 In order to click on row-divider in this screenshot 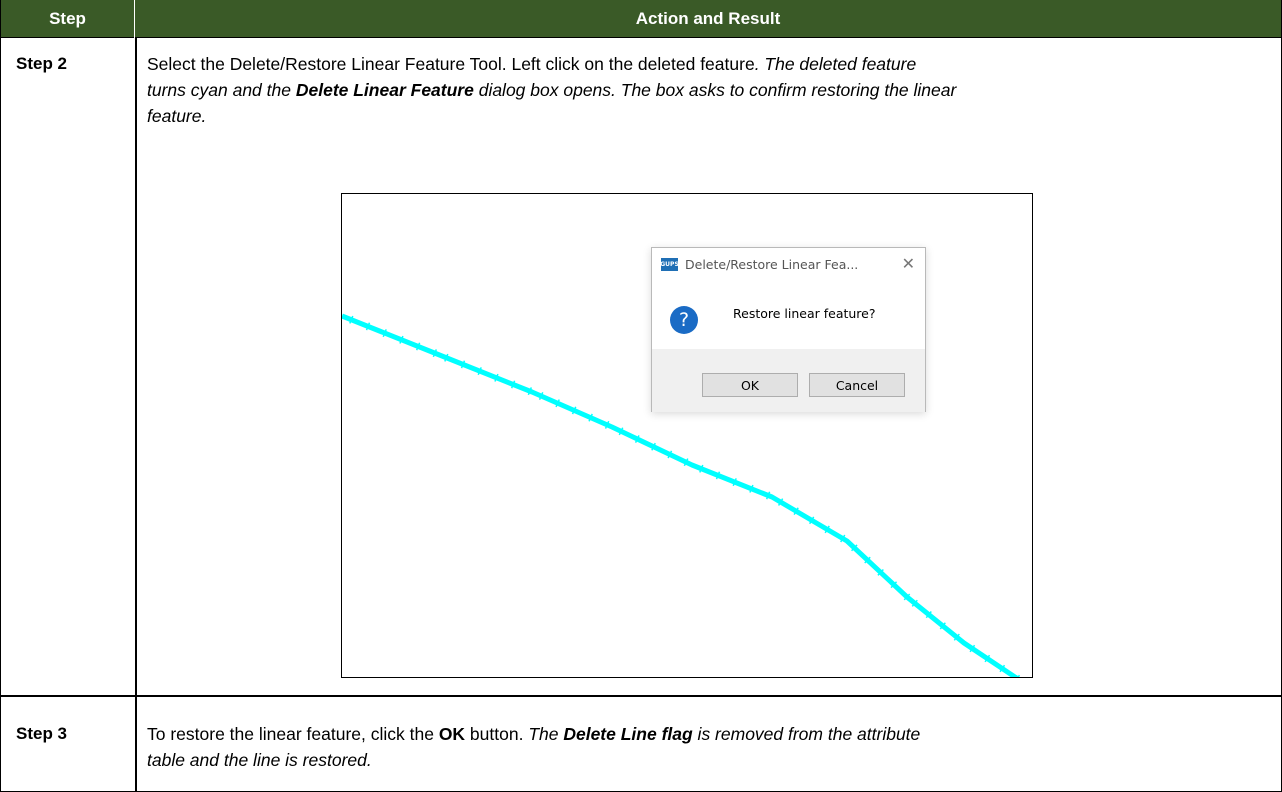, I will do `click(641, 696)`.